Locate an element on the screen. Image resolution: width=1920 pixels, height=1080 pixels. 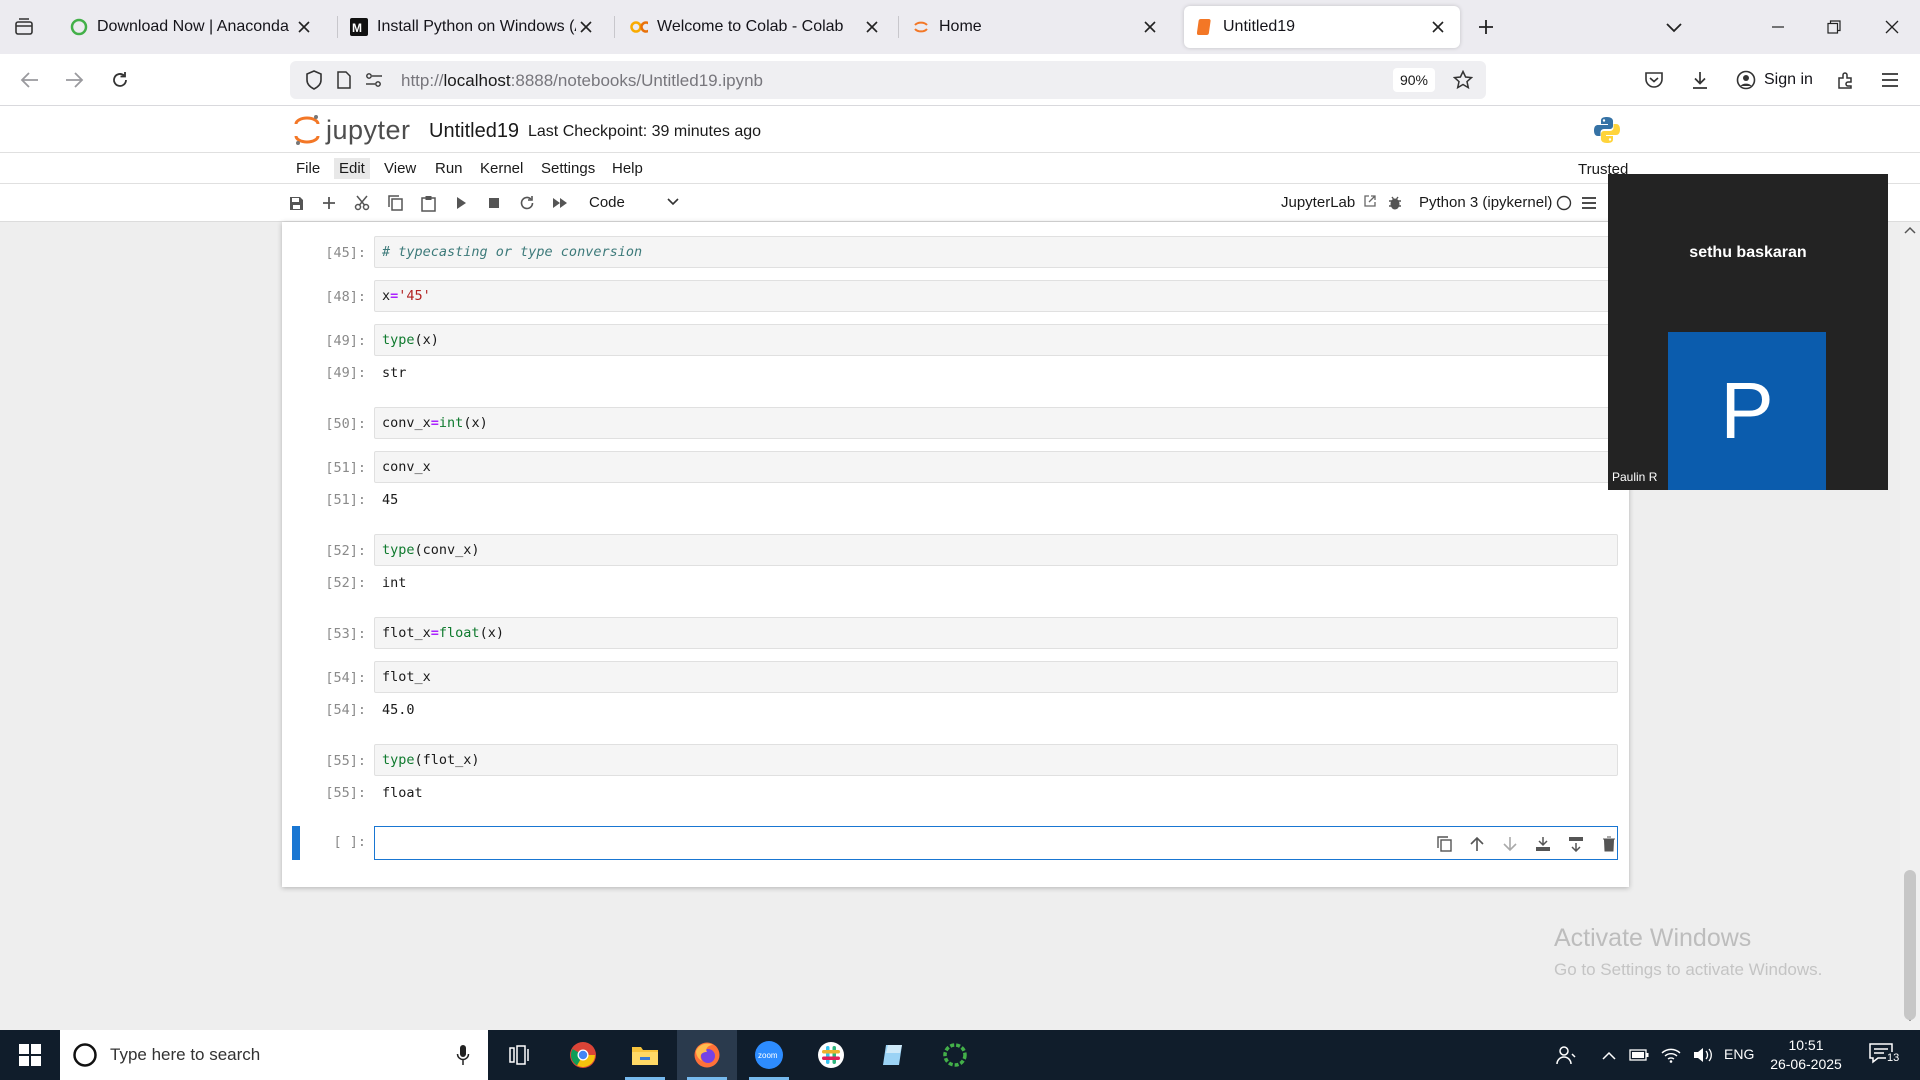
move-down-icon is located at coordinates (1510, 844).